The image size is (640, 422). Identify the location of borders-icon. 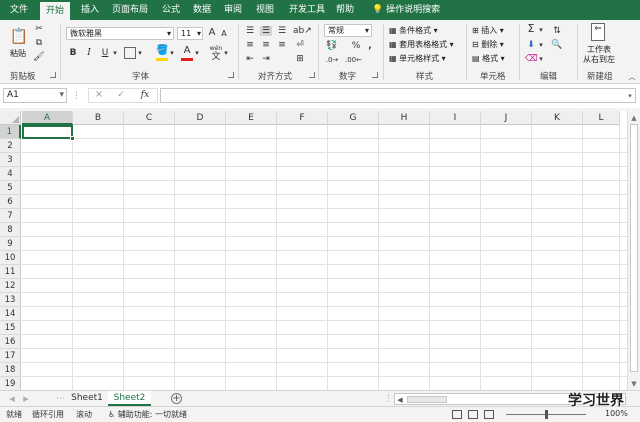
(130, 53).